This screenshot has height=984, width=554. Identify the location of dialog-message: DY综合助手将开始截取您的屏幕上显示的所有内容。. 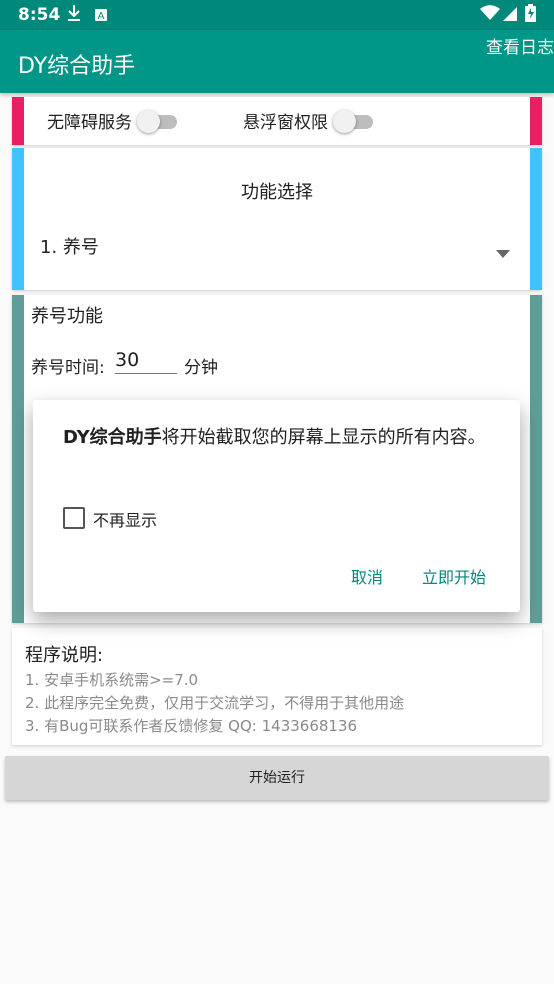
(283, 438).